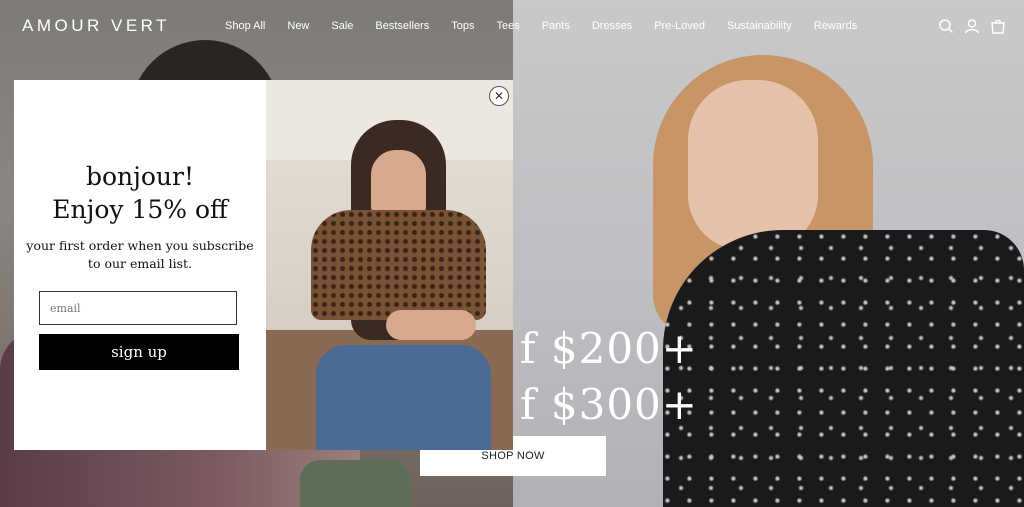  What do you see at coordinates (355, 483) in the screenshot?
I see `fabric-detail` at bounding box center [355, 483].